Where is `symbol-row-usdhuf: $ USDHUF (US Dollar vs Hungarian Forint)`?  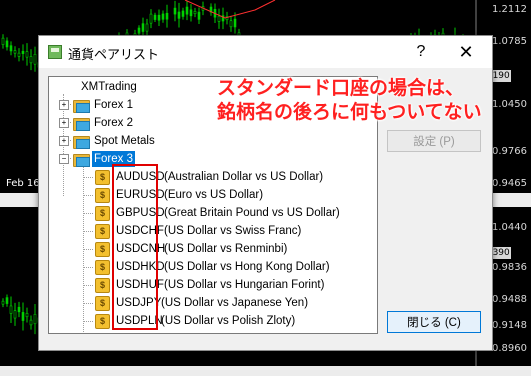
symbol-row-usdhuf: $ USDHUF (US Dollar vs Hungarian Forint) is located at coordinates (212, 285).